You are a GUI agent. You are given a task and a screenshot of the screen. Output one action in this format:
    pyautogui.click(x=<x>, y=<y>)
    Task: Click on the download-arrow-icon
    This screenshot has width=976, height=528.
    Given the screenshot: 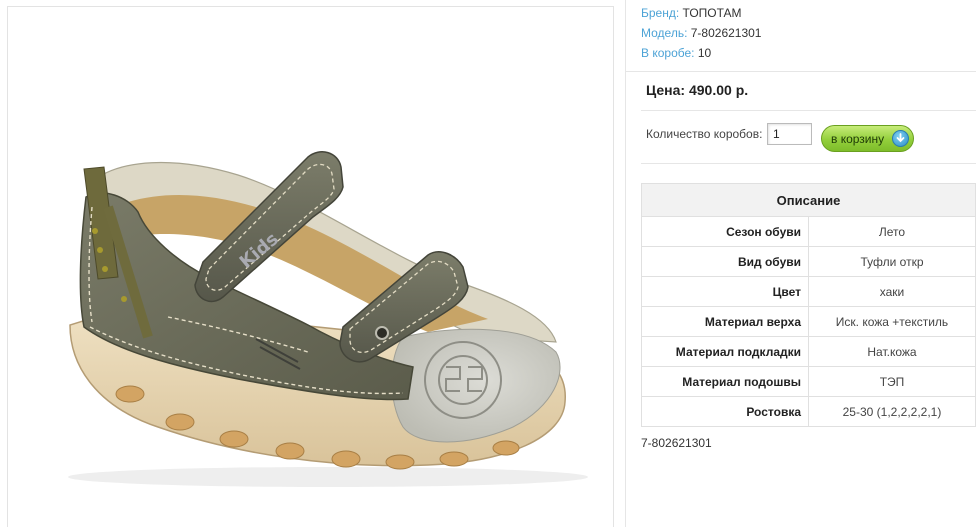 What is the action you would take?
    pyautogui.click(x=900, y=138)
    